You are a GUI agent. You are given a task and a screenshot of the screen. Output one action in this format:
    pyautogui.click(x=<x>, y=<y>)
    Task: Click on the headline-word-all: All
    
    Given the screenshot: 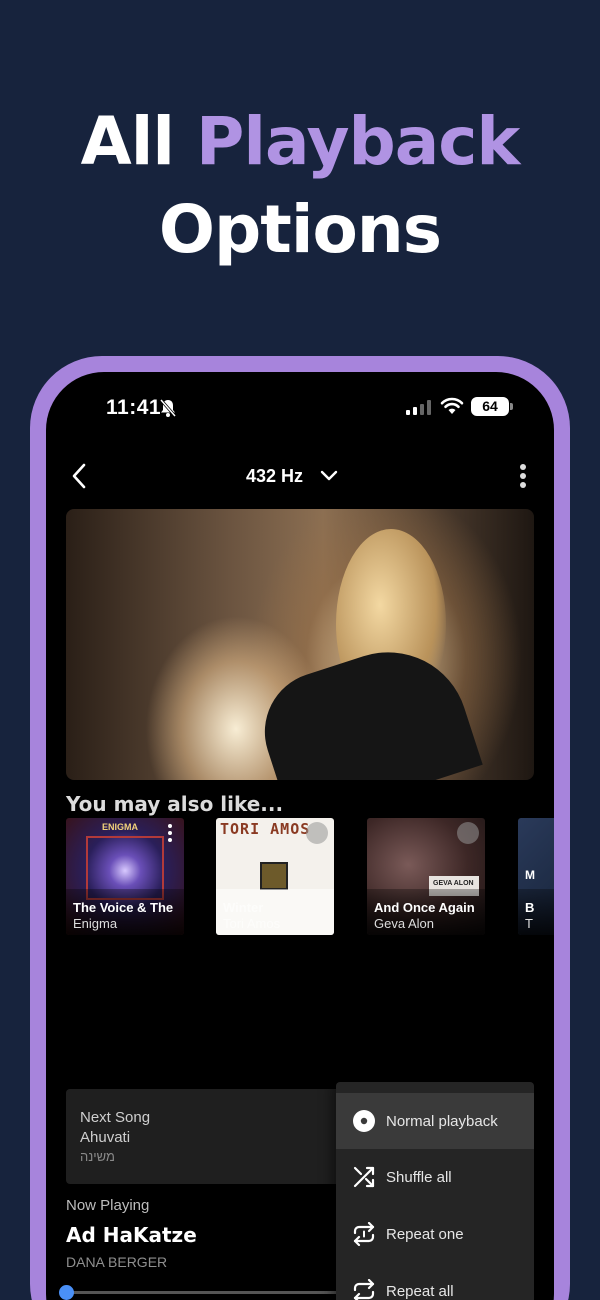 What is the action you would take?
    pyautogui.click(x=127, y=141)
    